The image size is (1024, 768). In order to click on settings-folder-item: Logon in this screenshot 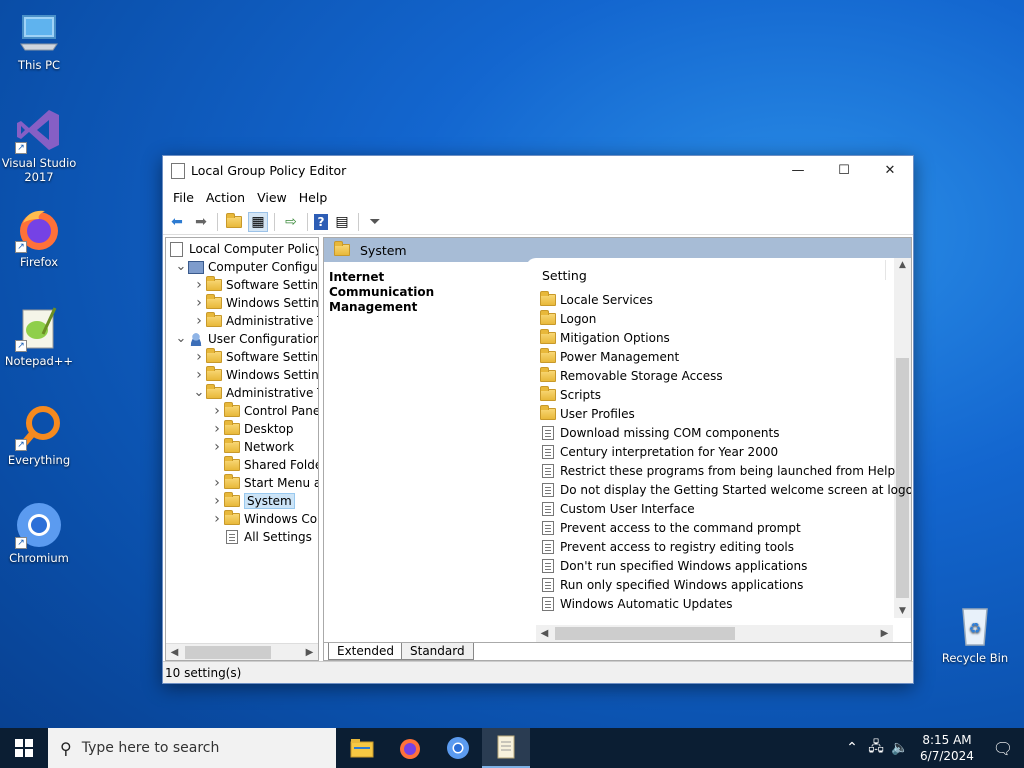, I will do `click(568, 318)`.